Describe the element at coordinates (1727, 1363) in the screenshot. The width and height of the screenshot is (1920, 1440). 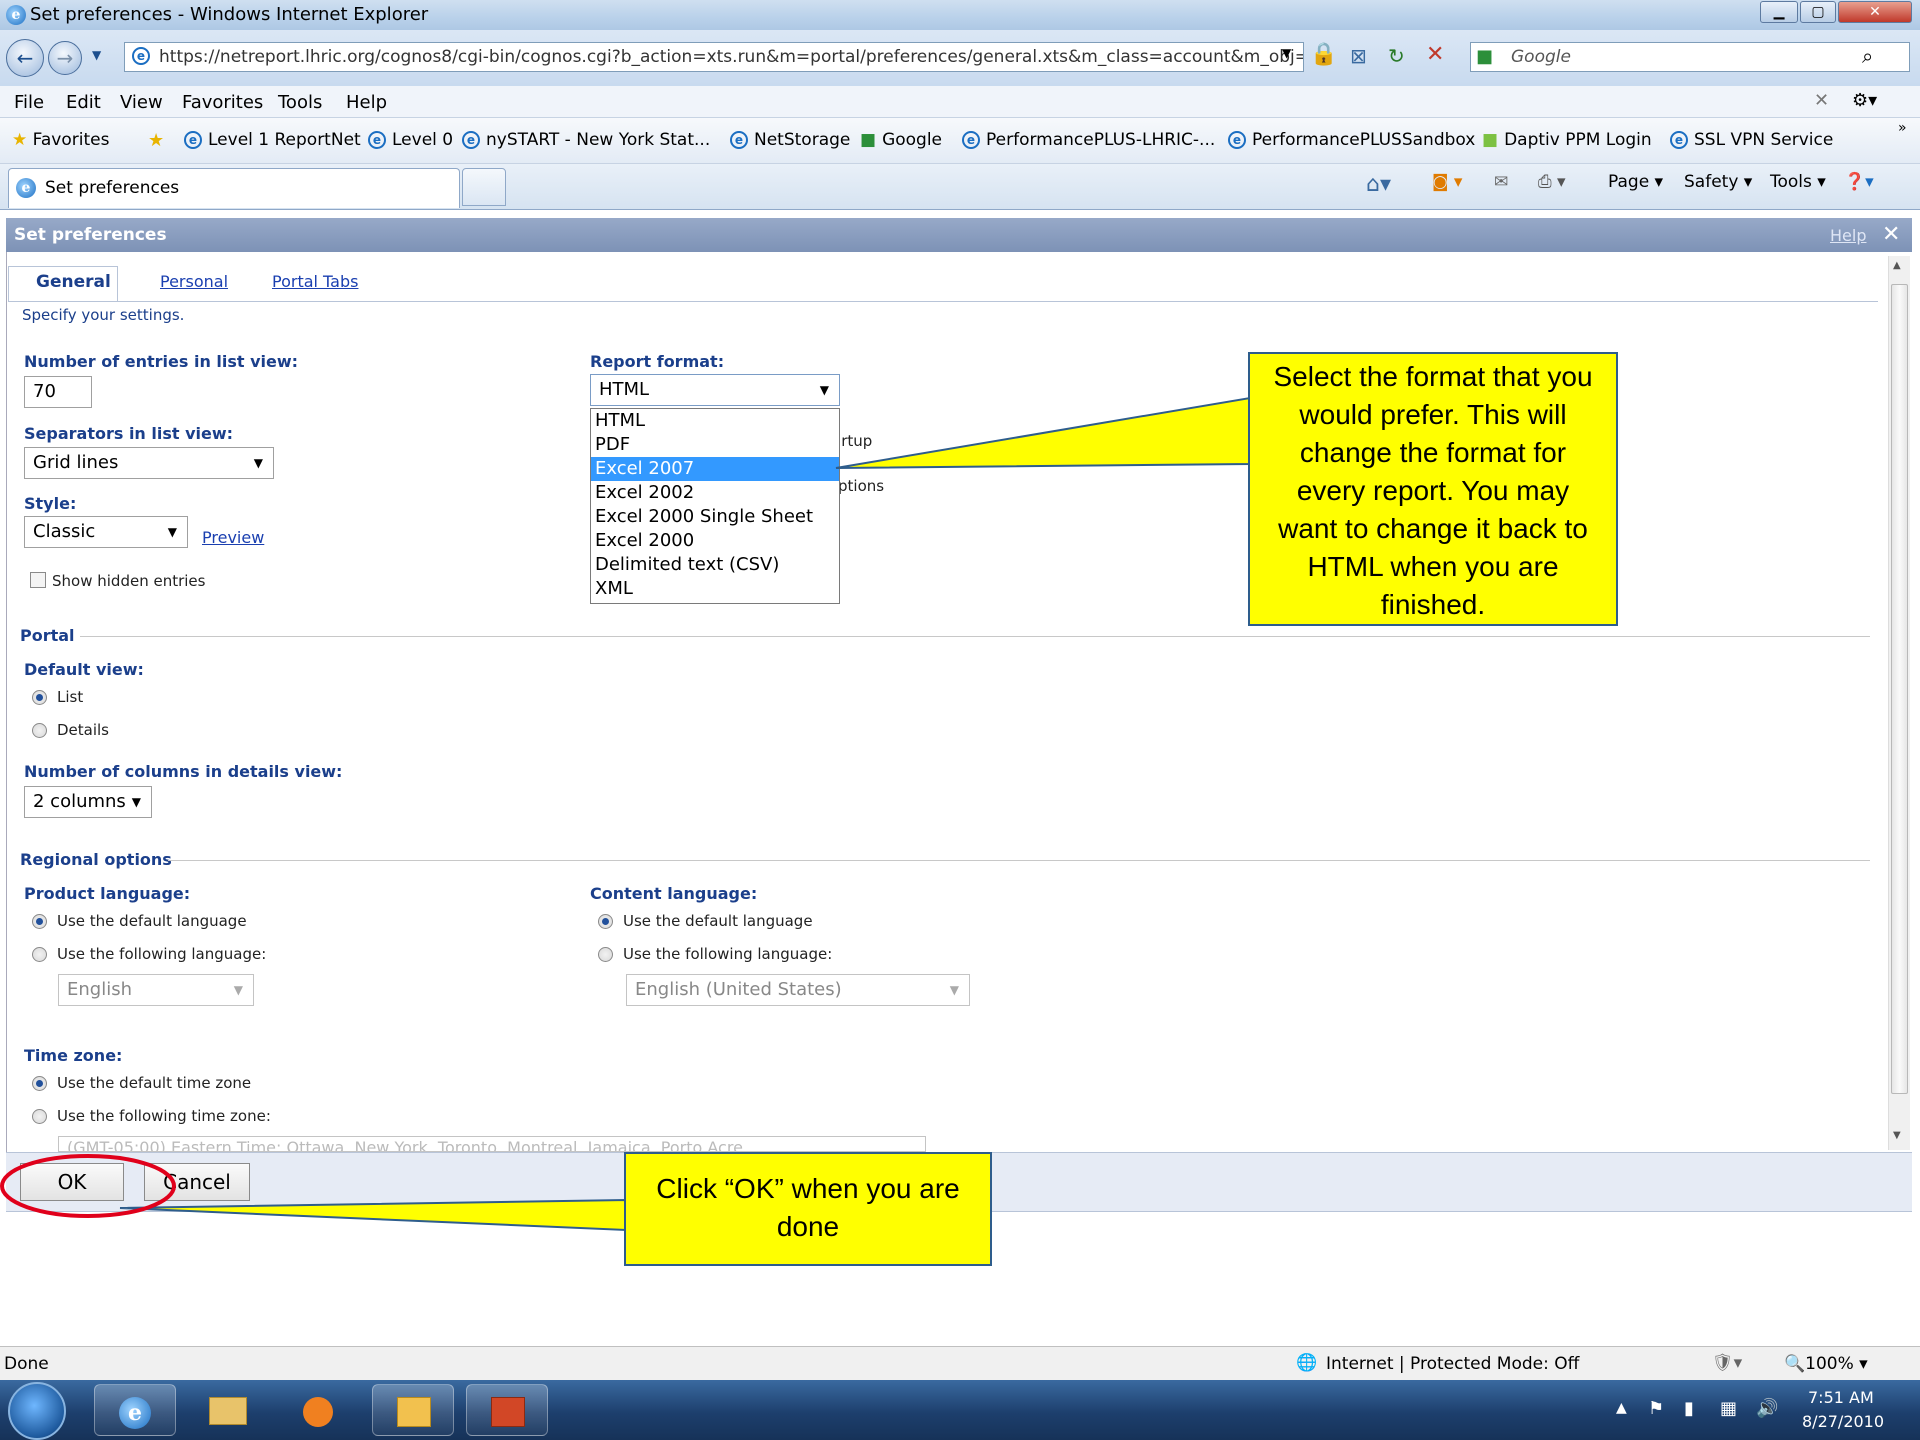
I see `security-icon: 🛡▾` at that location.